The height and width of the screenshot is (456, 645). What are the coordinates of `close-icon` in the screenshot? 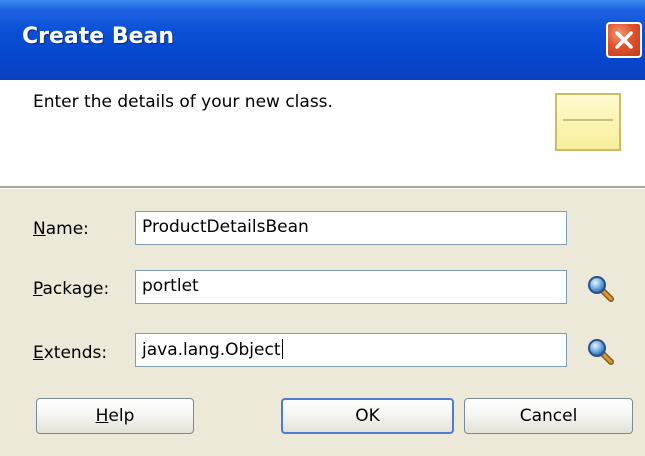 It's located at (624, 40).